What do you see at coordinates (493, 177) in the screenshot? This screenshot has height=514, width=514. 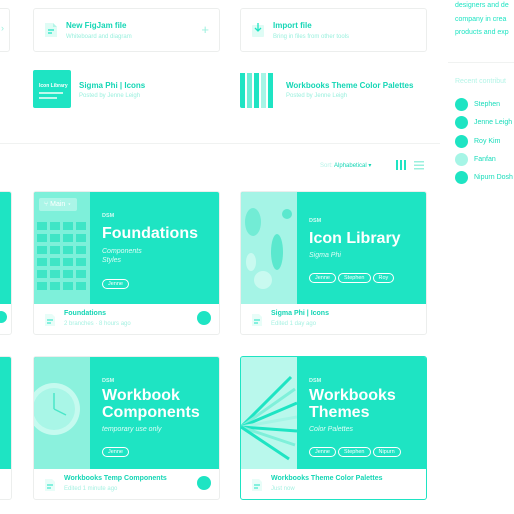 I see `contributor-name: Nipurn Dosh` at bounding box center [493, 177].